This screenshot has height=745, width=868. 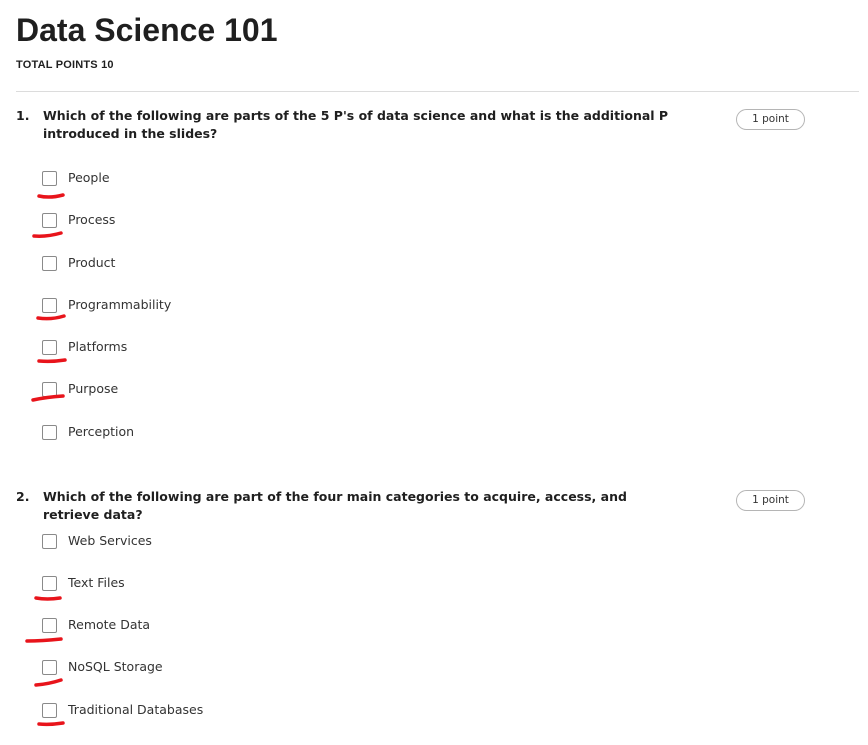 What do you see at coordinates (180, 590) in the screenshot?
I see `option-text-files: Text Files` at bounding box center [180, 590].